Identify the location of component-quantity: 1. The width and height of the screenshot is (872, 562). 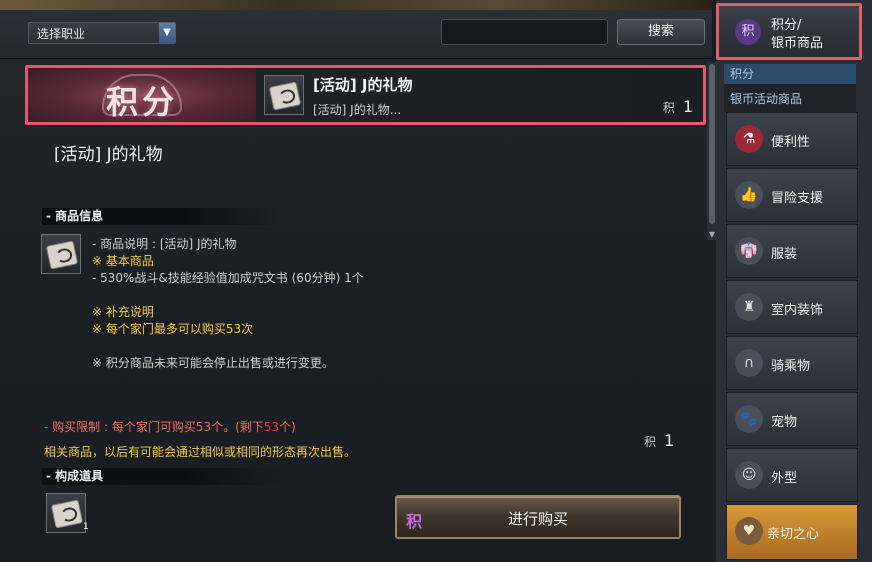
(86, 527).